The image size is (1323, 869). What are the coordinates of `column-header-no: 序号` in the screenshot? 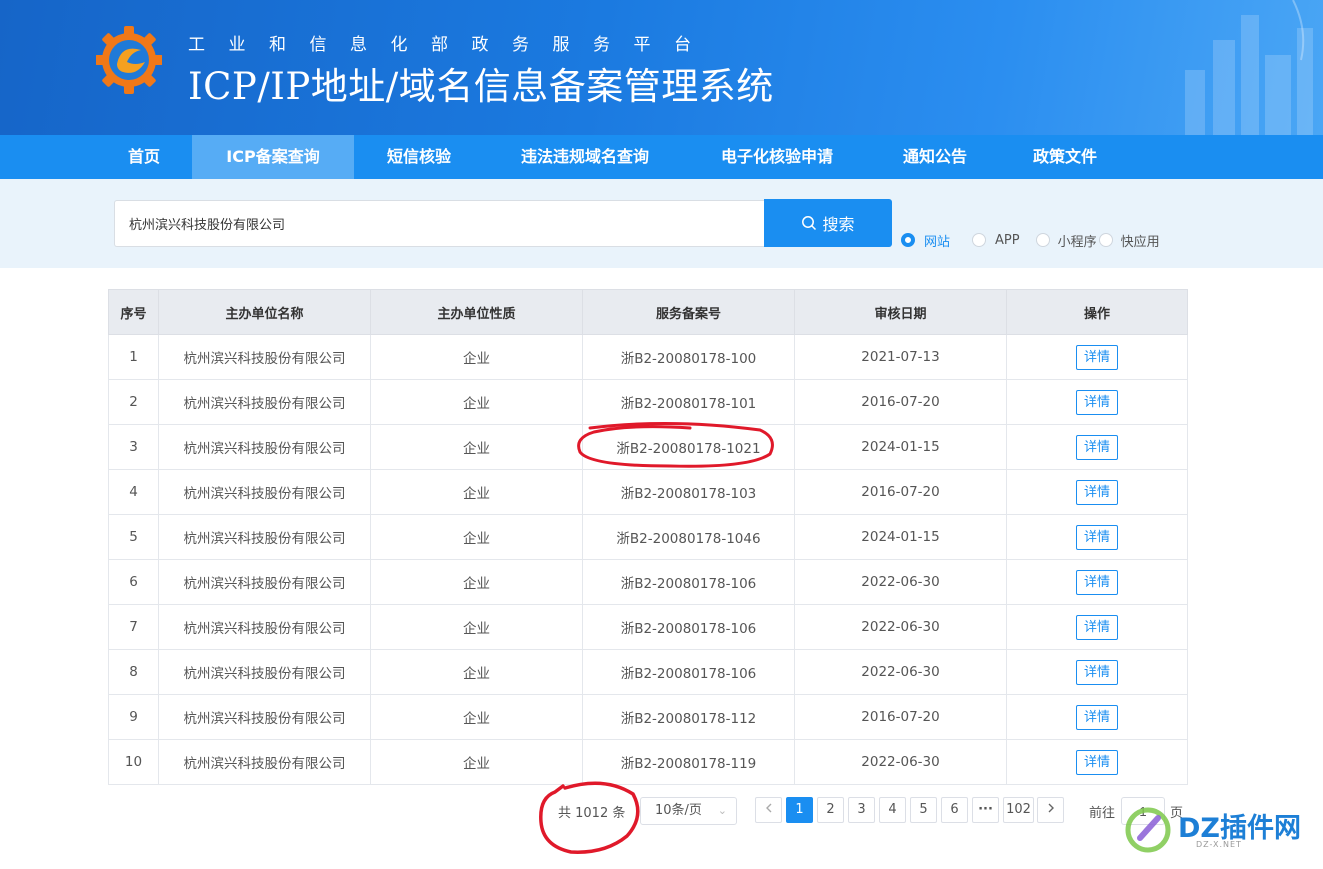 It's located at (133, 312).